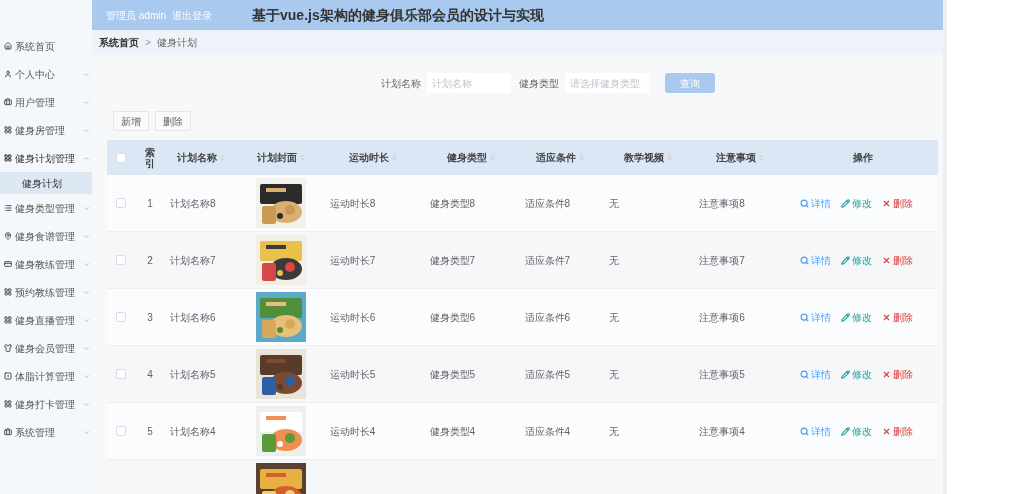  I want to click on table-cell-text: 计划名称5, so click(192, 374).